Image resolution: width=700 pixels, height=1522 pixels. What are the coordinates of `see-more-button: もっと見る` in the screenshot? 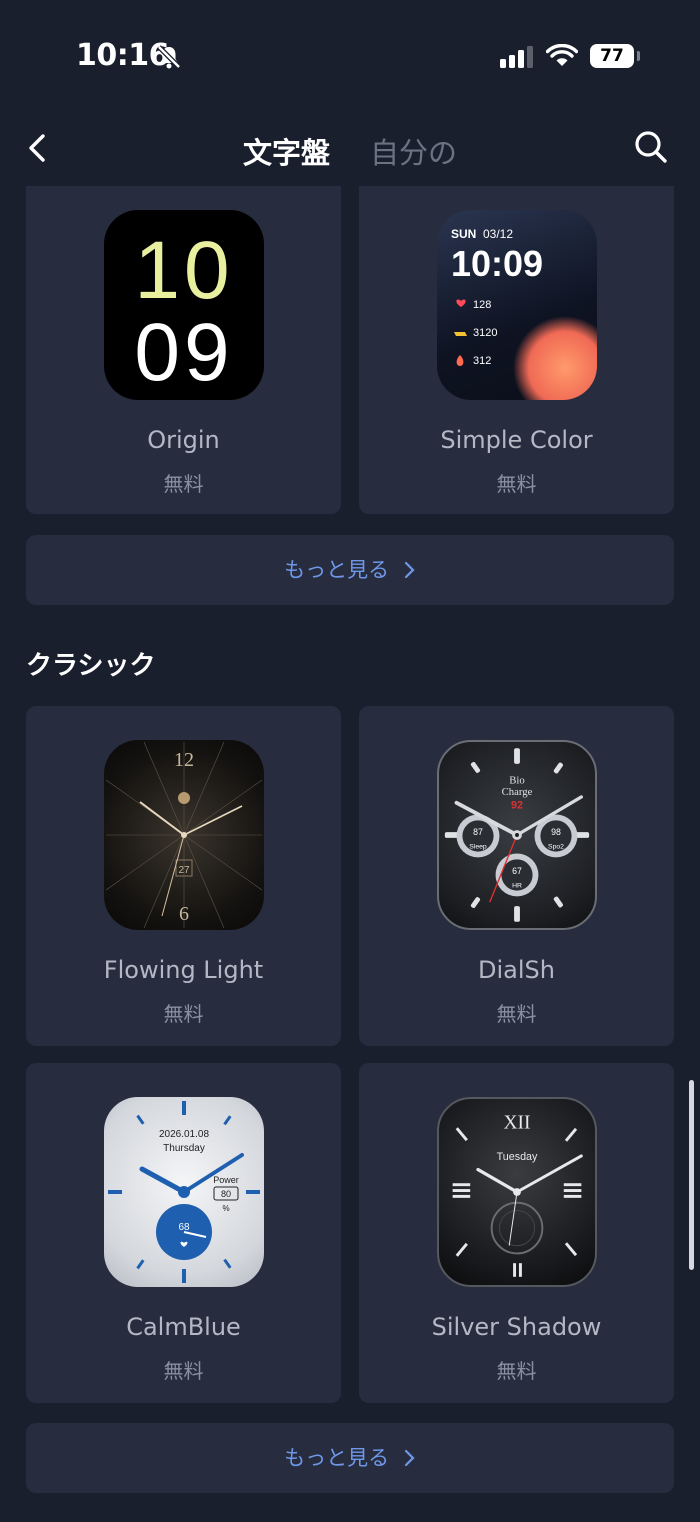 It's located at (350, 570).